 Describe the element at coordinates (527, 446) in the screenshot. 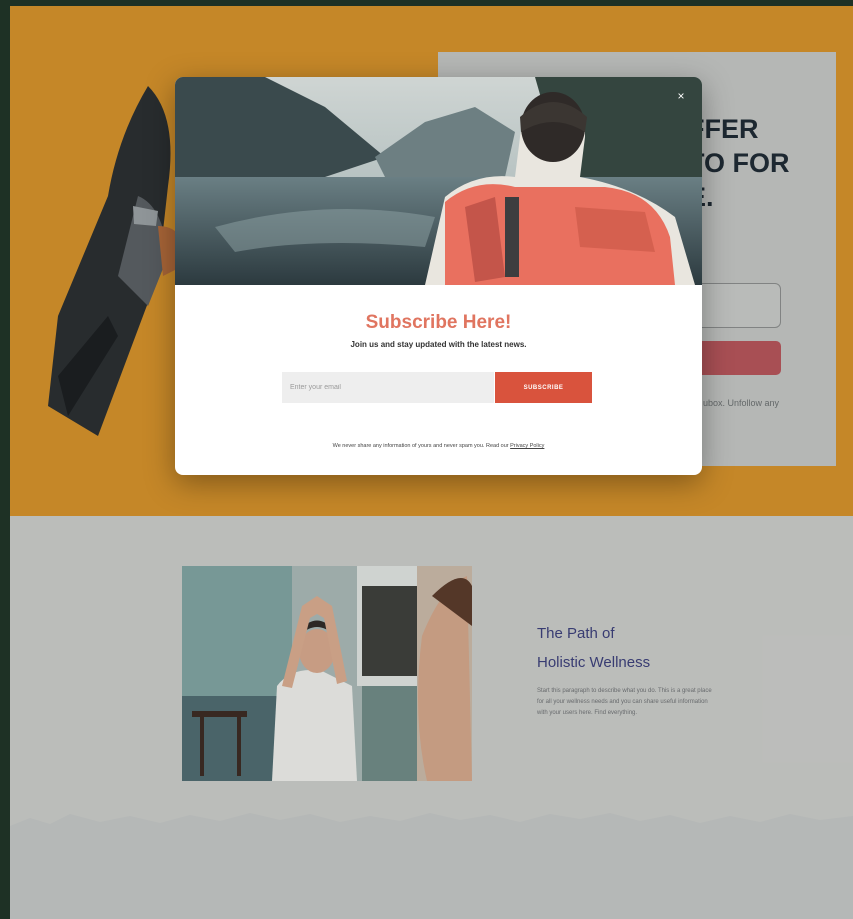

I see `privacy-policy-link: Privacy Policy` at that location.